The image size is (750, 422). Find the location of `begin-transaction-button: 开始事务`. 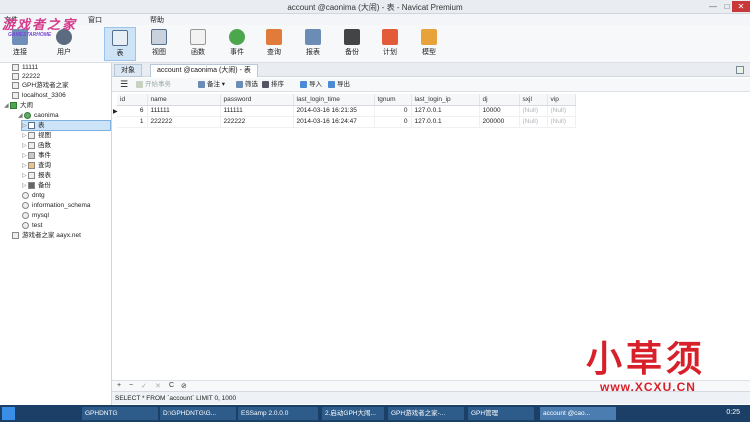

begin-transaction-button: 开始事务 is located at coordinates (153, 85).